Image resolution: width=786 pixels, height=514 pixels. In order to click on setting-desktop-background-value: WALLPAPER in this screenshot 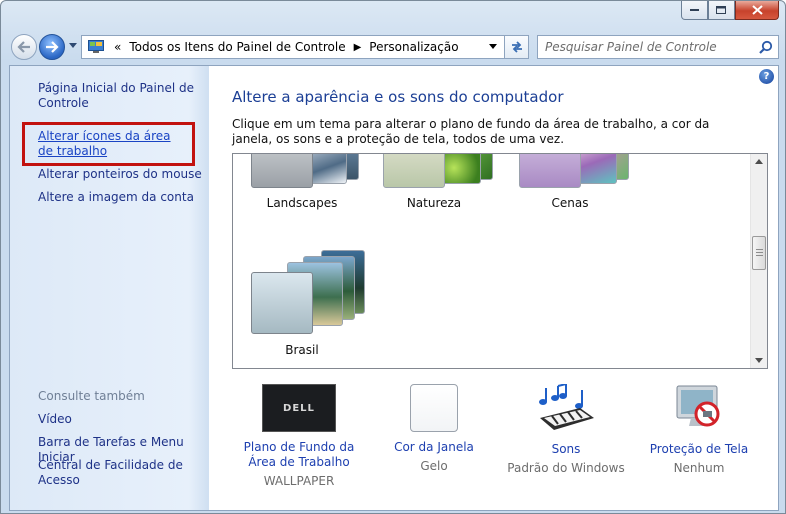, I will do `click(299, 481)`.